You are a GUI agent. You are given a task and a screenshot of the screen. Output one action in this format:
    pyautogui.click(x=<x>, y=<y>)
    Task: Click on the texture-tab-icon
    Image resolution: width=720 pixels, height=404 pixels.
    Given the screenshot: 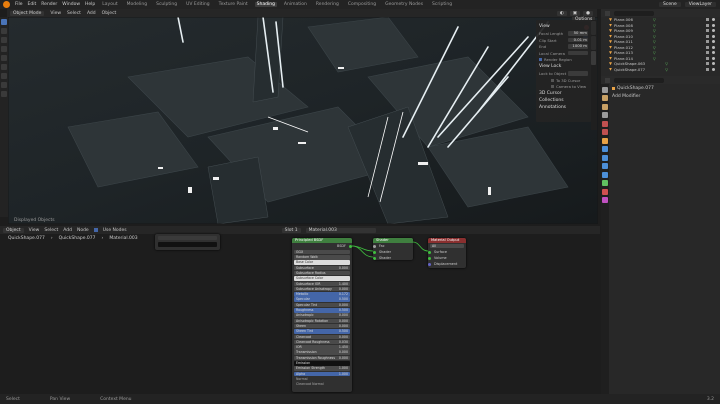 What is the action you would take?
    pyautogui.click(x=605, y=200)
    